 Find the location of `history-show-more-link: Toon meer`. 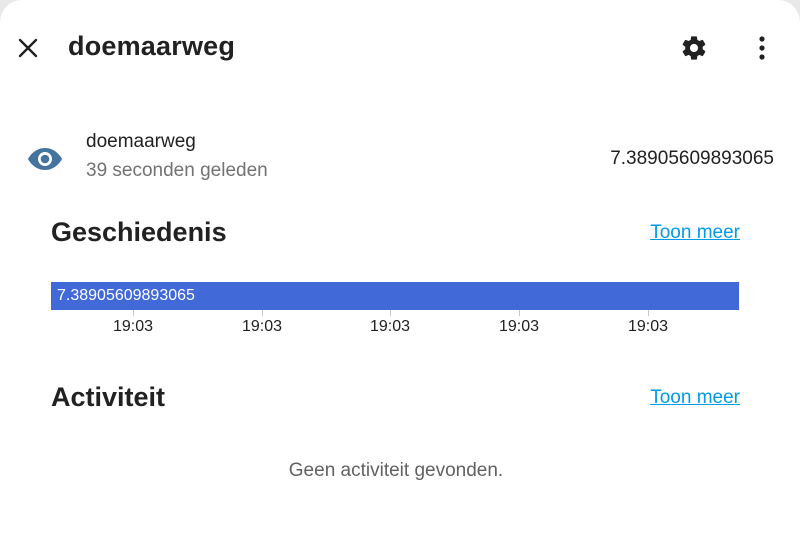

history-show-more-link: Toon meer is located at coordinates (695, 233).